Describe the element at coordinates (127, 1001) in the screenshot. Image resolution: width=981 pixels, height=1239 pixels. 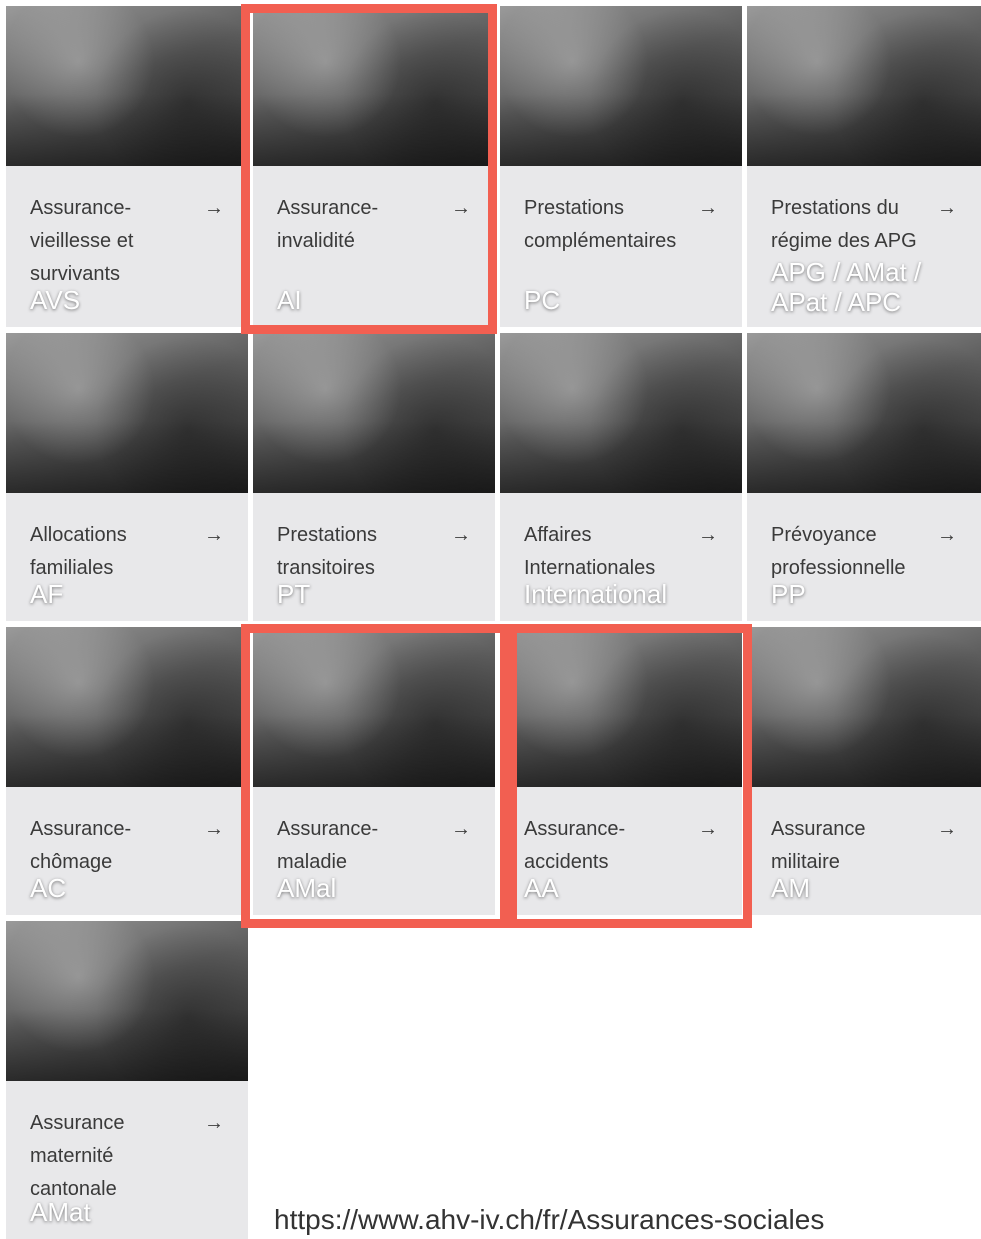
I see `amat-image` at that location.